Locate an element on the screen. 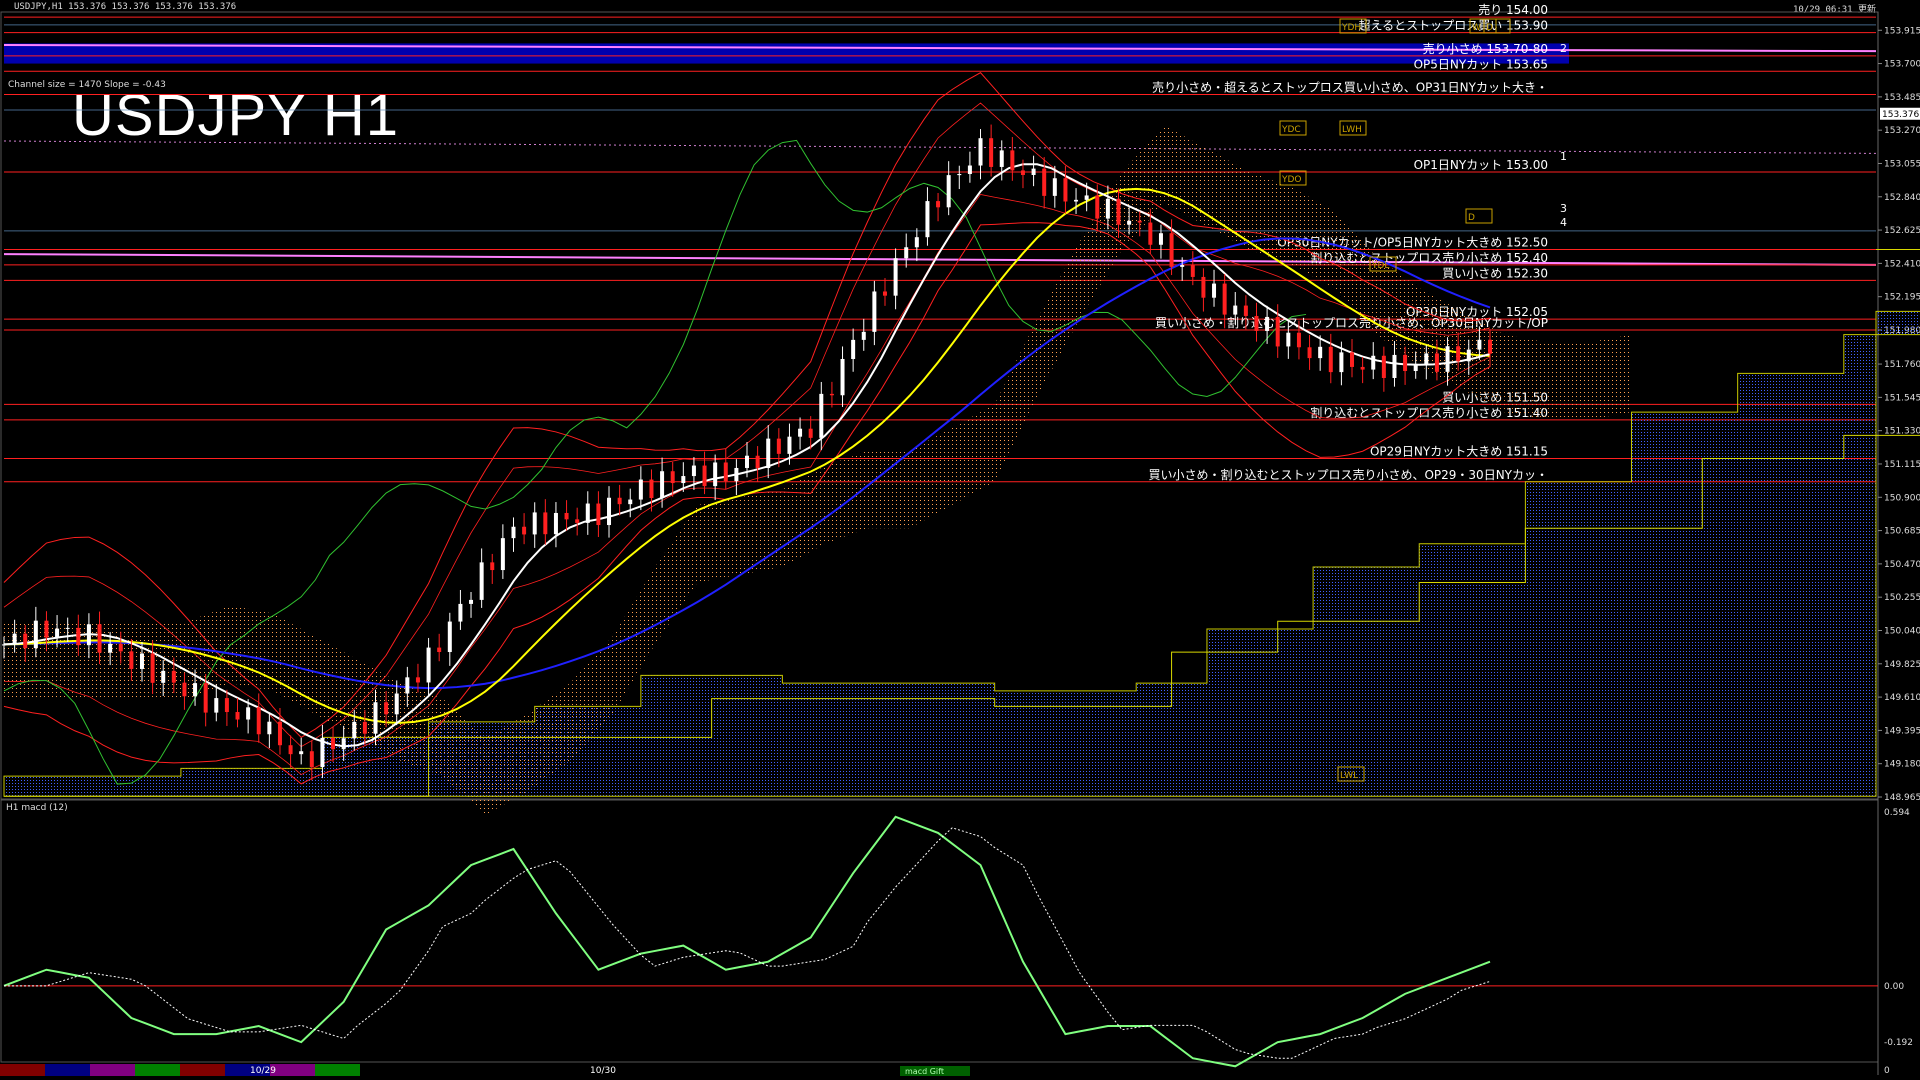  price-tick-label: 149.825 is located at coordinates (1902, 665).